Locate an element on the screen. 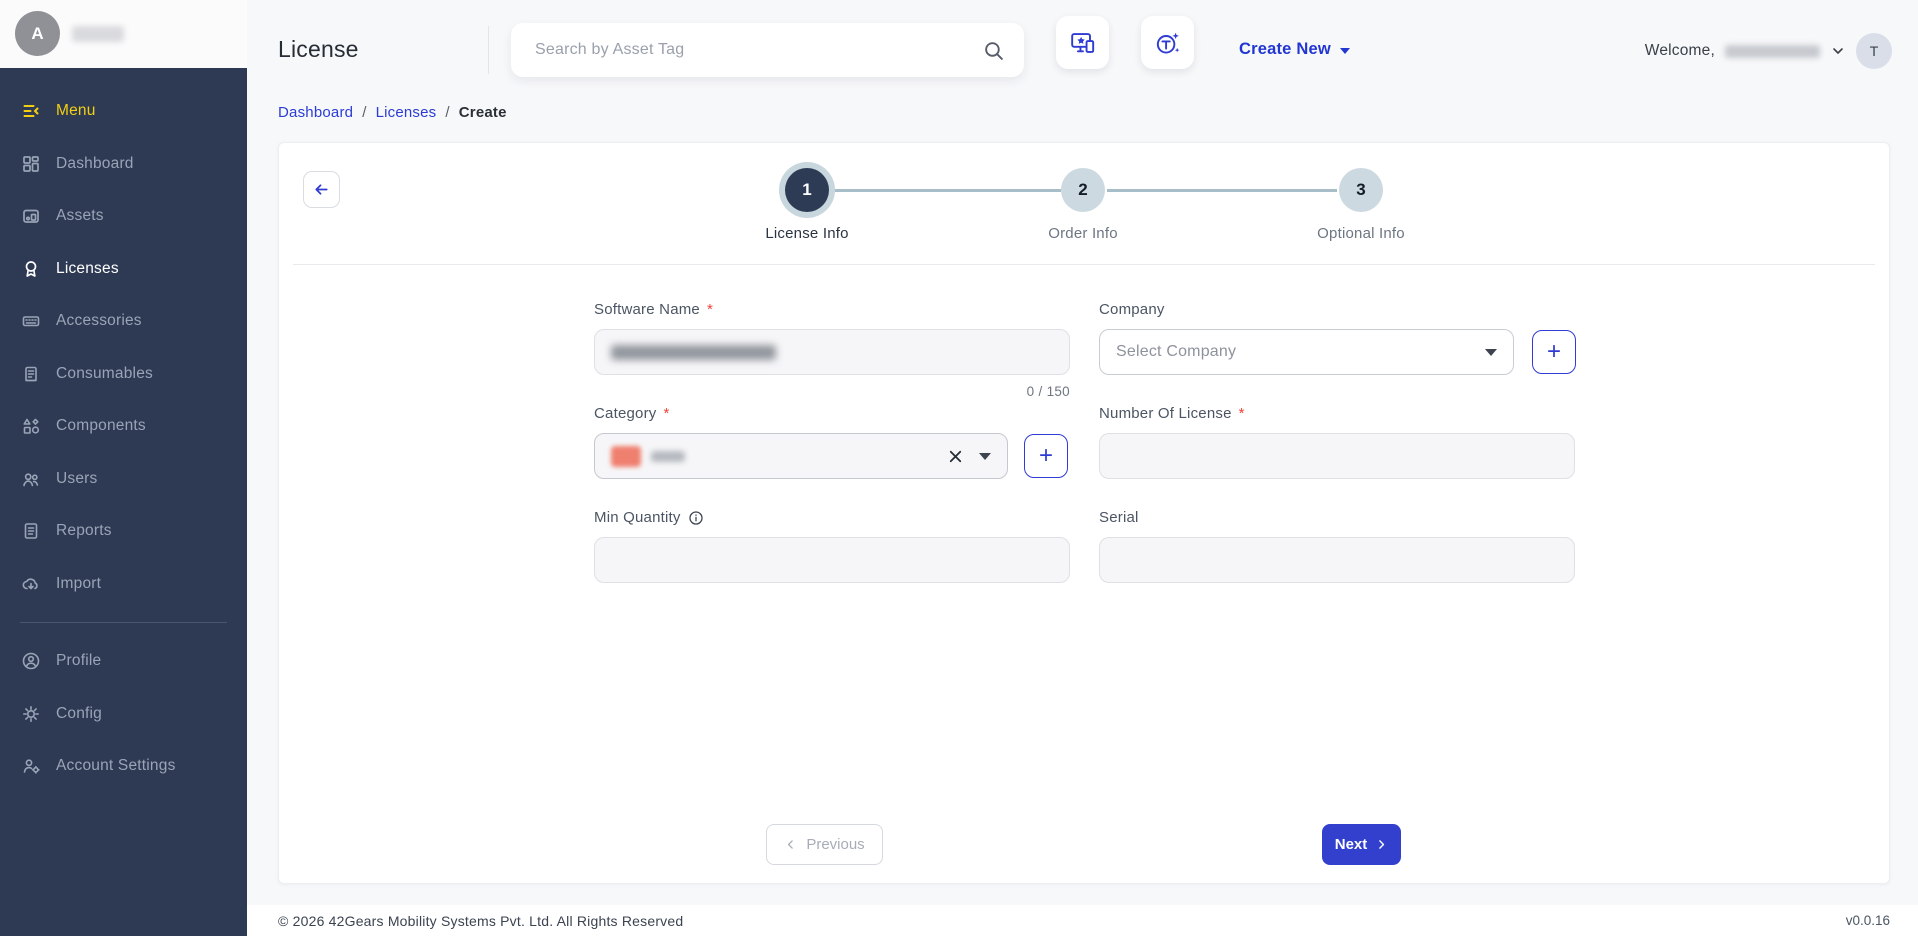  search-box is located at coordinates (767, 50).